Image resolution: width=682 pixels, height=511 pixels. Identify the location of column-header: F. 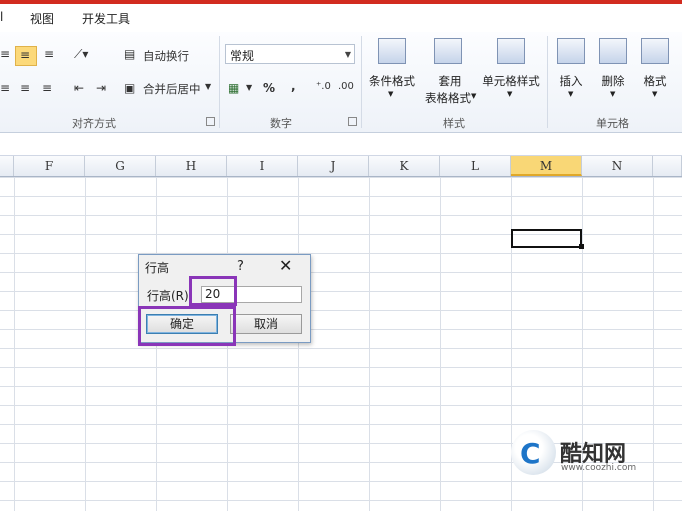
(49, 166).